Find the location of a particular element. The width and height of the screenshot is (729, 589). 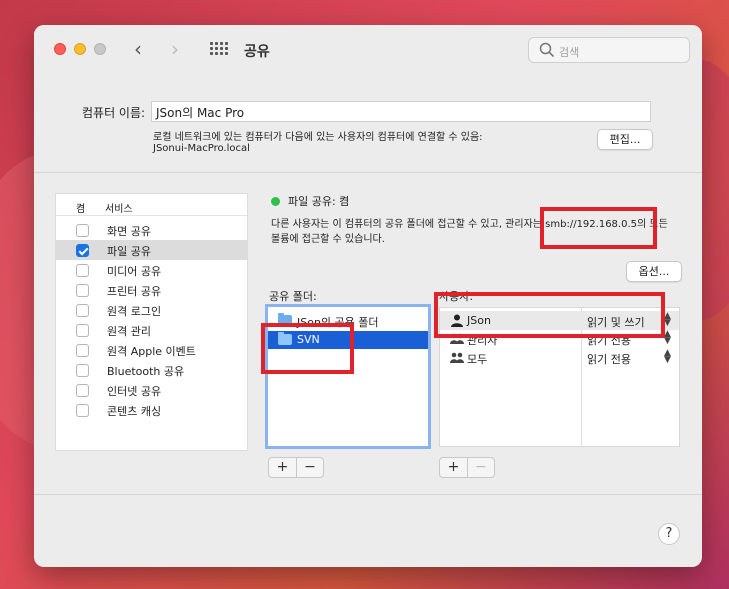

service-row-content-caching: 콘텐츠 캐싱 is located at coordinates (151, 410).